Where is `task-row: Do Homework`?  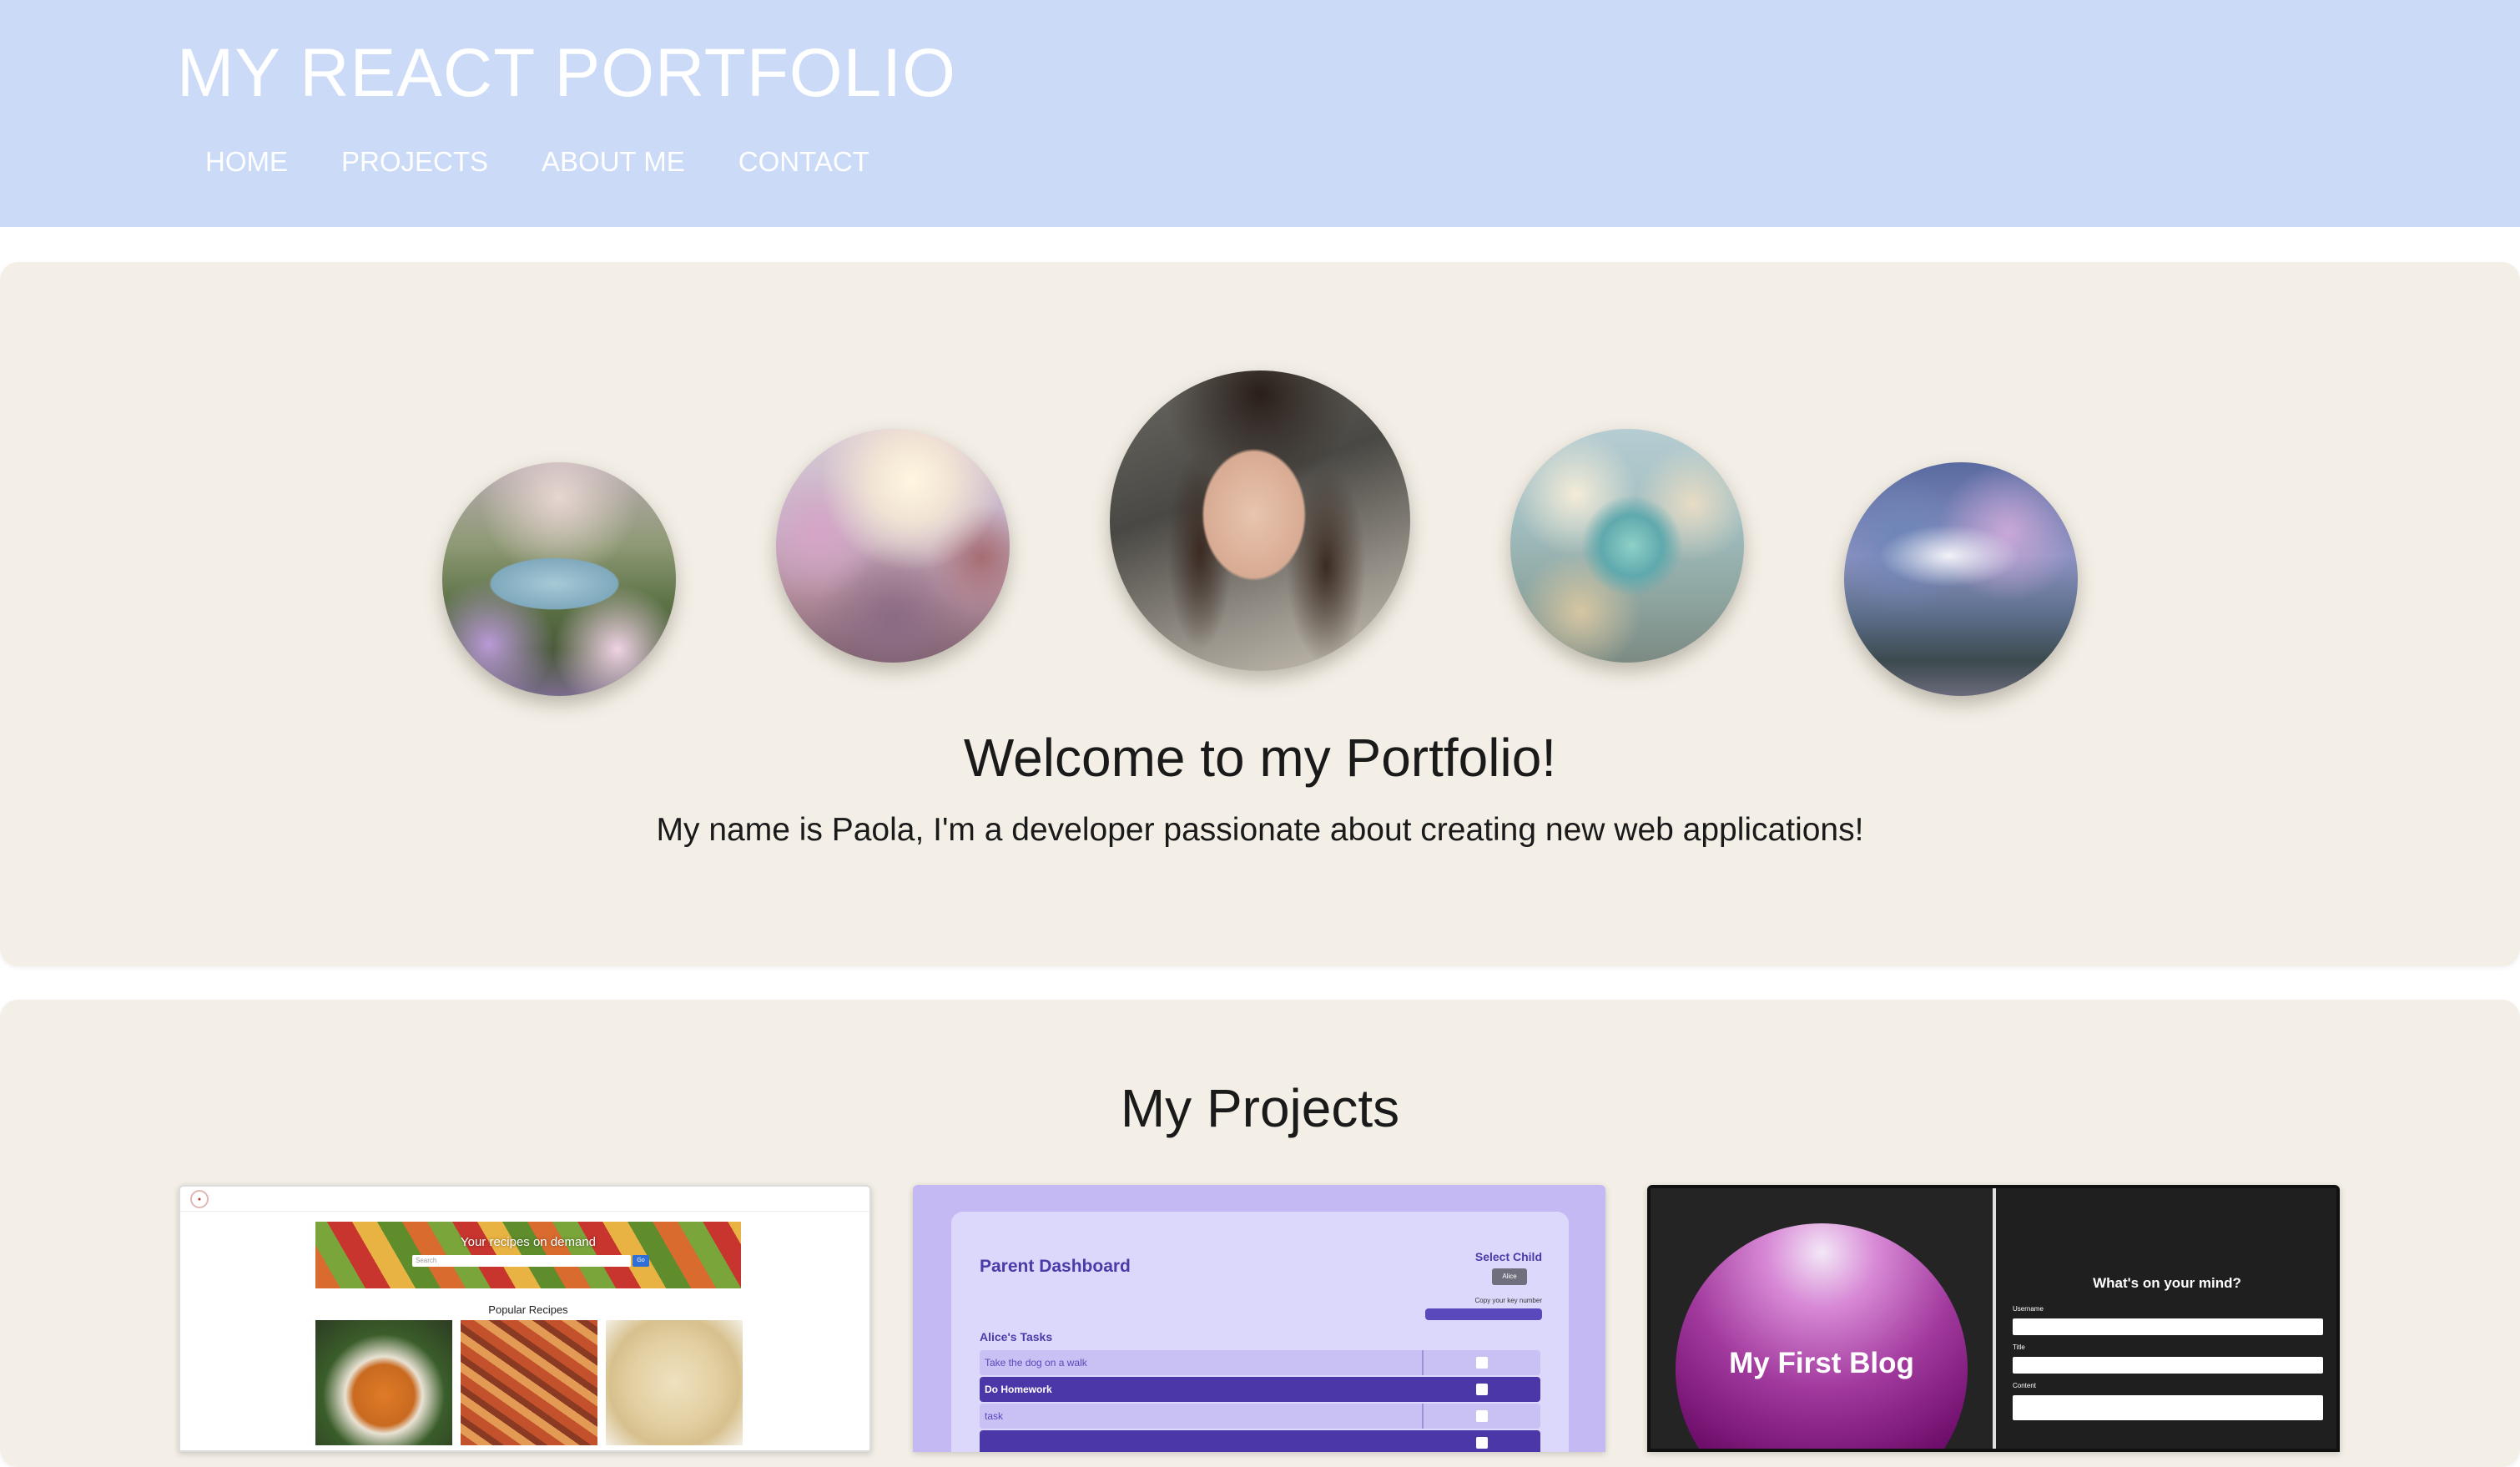
task-row: Do Homework is located at coordinates (1260, 1389).